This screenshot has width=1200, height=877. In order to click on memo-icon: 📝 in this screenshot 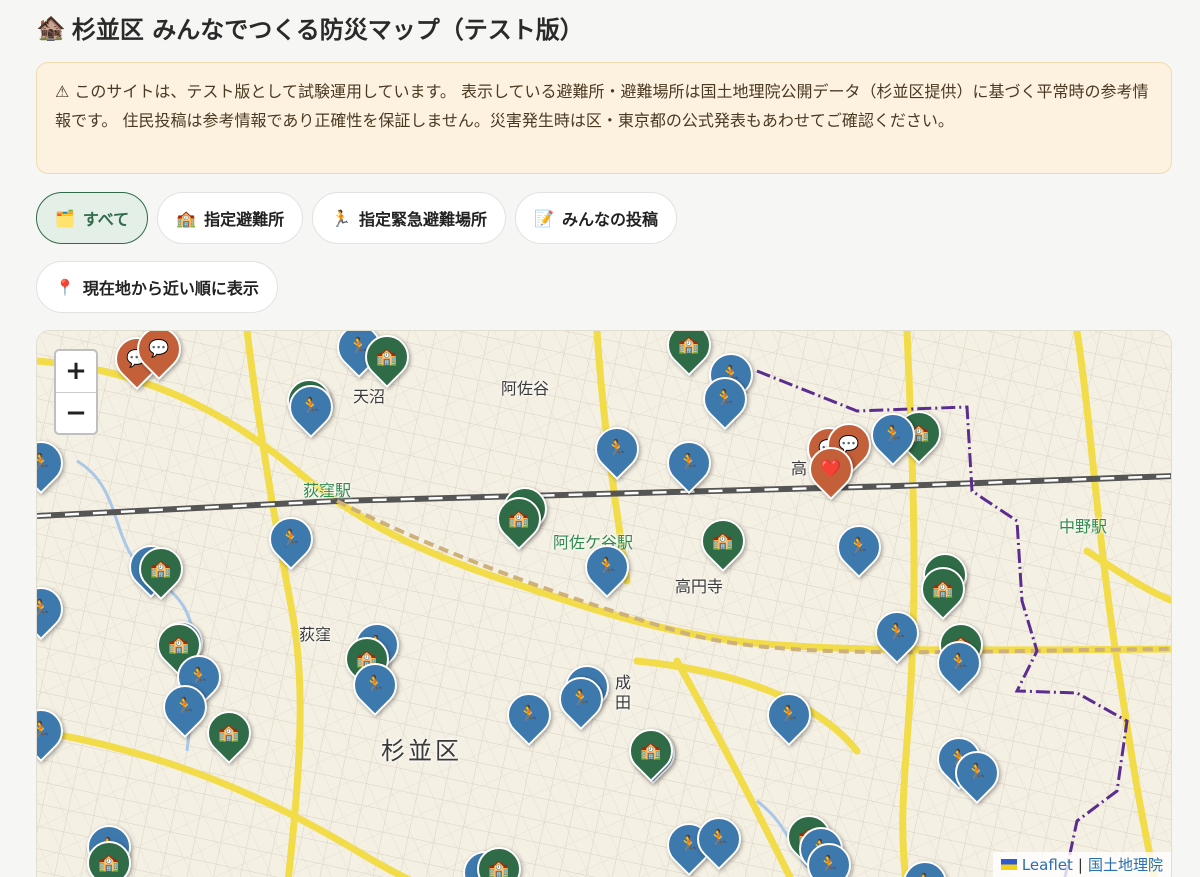, I will do `click(544, 218)`.